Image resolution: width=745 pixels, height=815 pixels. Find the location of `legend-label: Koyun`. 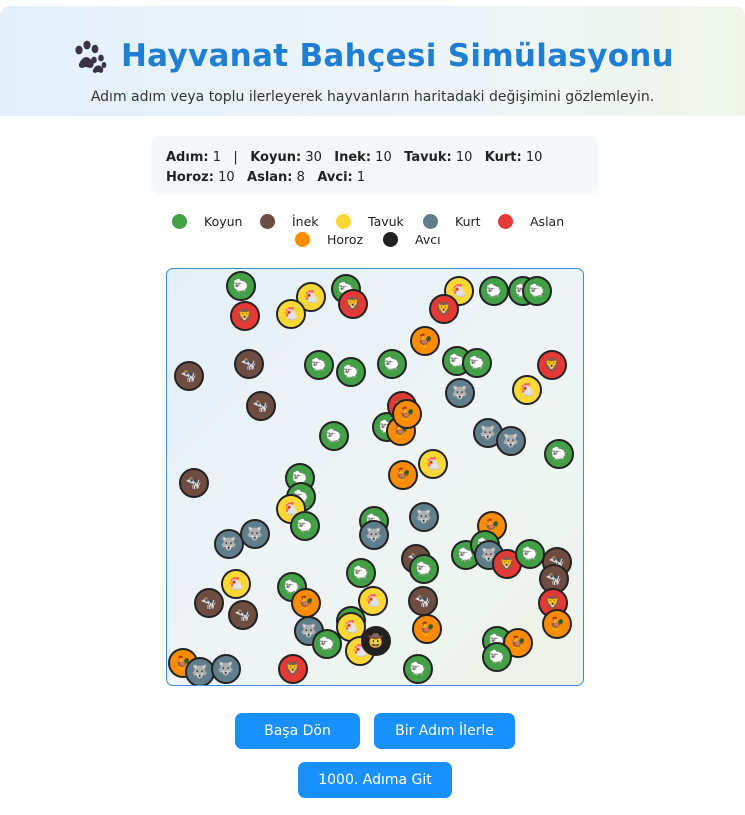

legend-label: Koyun is located at coordinates (223, 221).